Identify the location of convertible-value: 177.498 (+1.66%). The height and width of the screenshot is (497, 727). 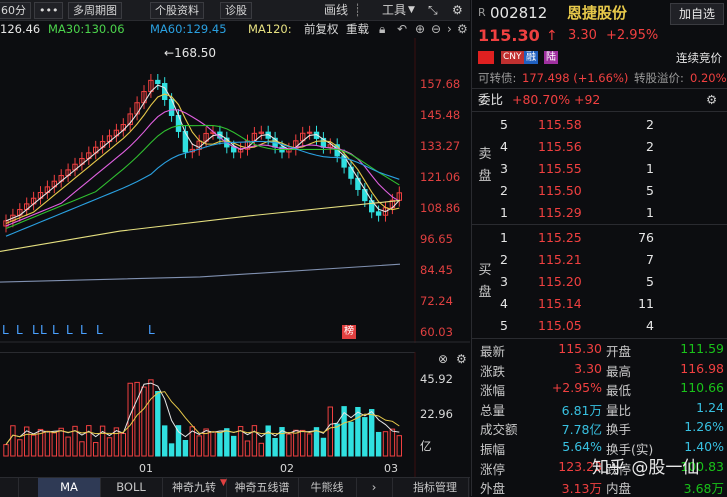
(575, 78).